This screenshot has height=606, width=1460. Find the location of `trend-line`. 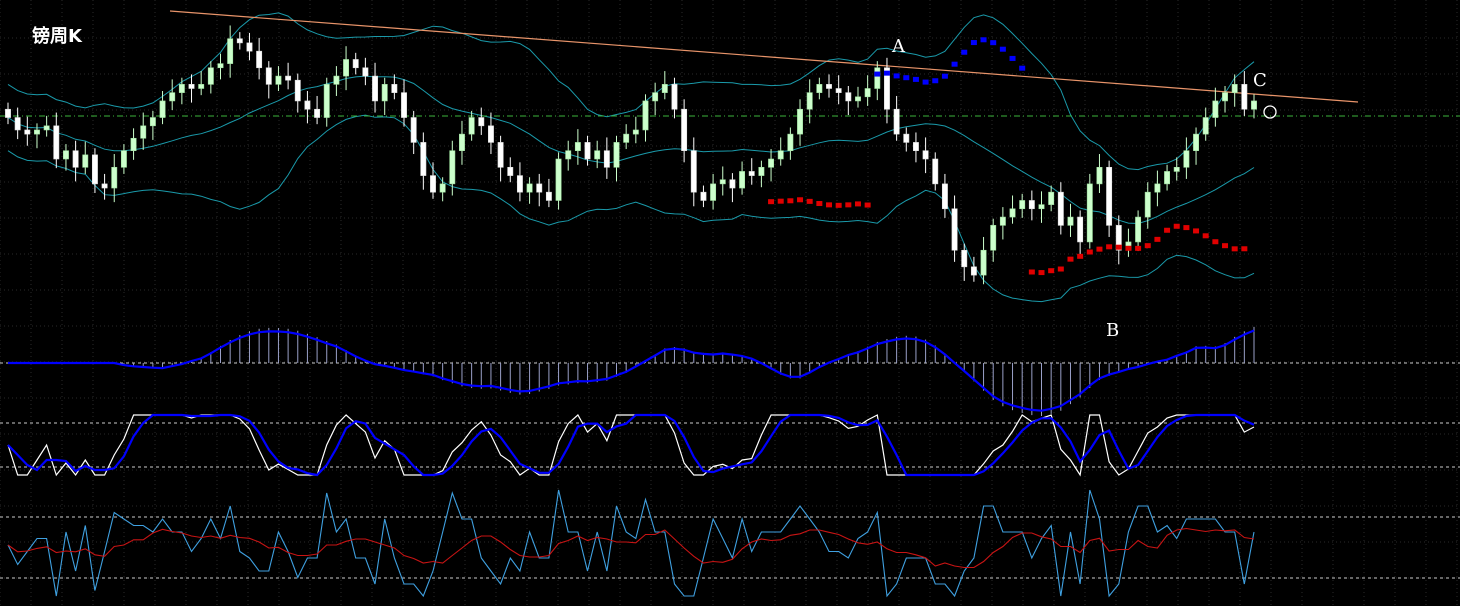

trend-line is located at coordinates (764, 56).